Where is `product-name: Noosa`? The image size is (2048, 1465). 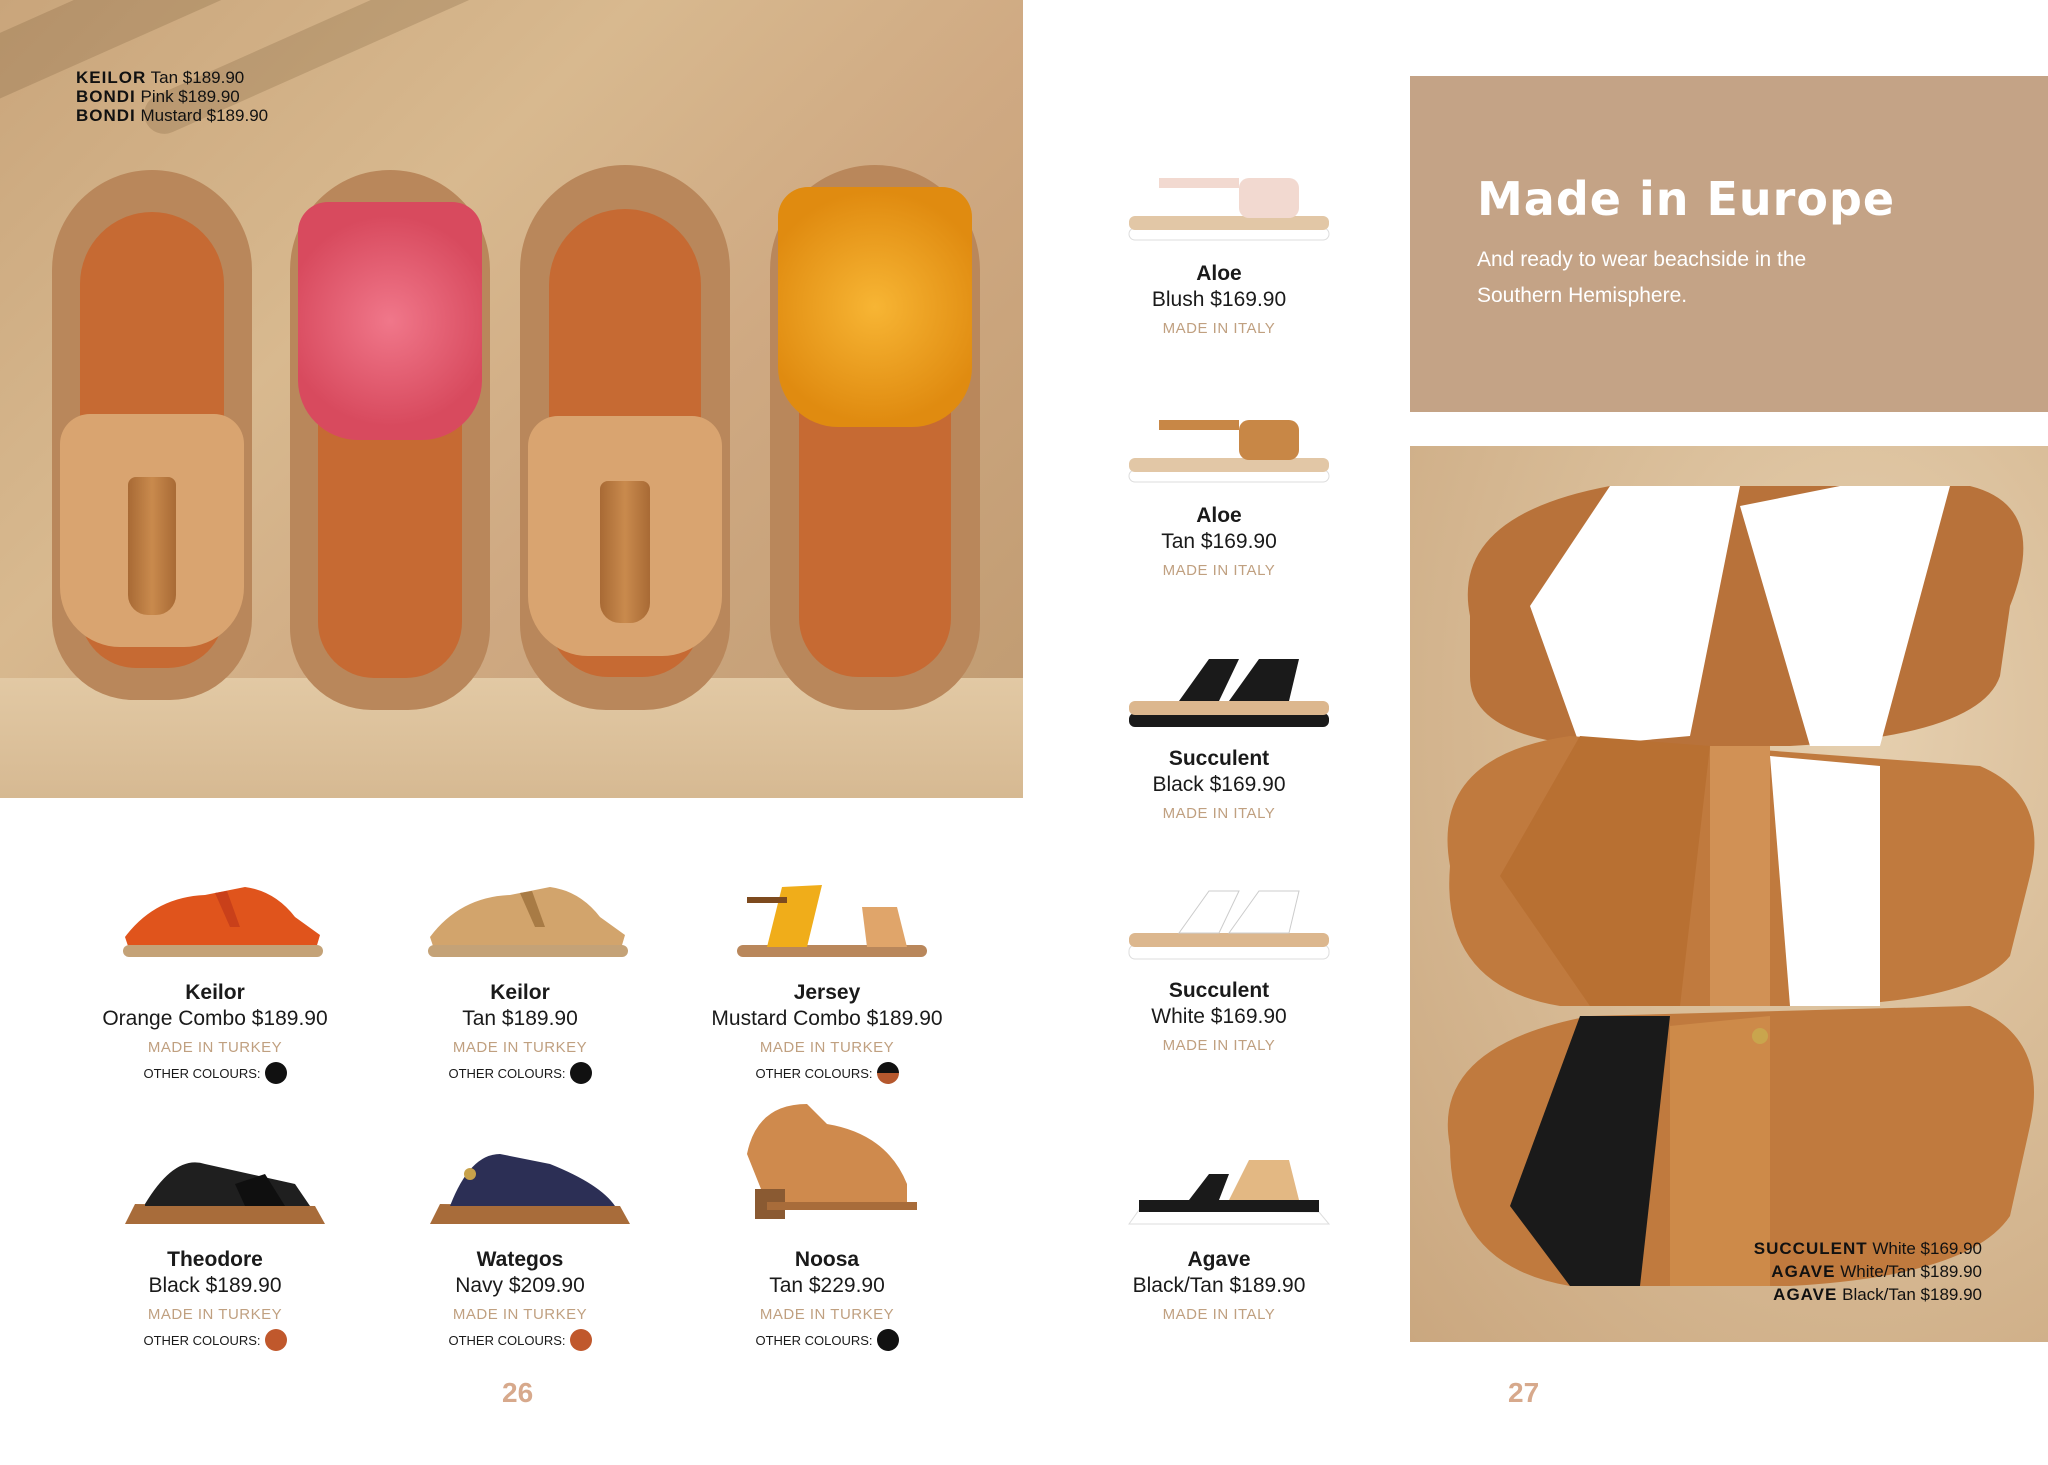
product-name: Noosa is located at coordinates (827, 1259).